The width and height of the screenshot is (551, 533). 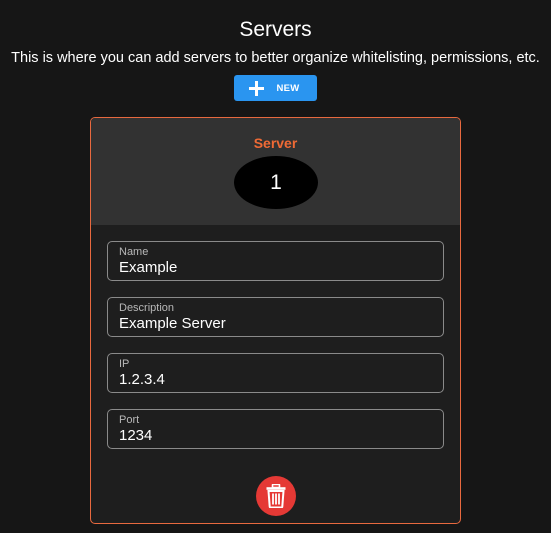 I want to click on name-field-value: Example, so click(x=148, y=267).